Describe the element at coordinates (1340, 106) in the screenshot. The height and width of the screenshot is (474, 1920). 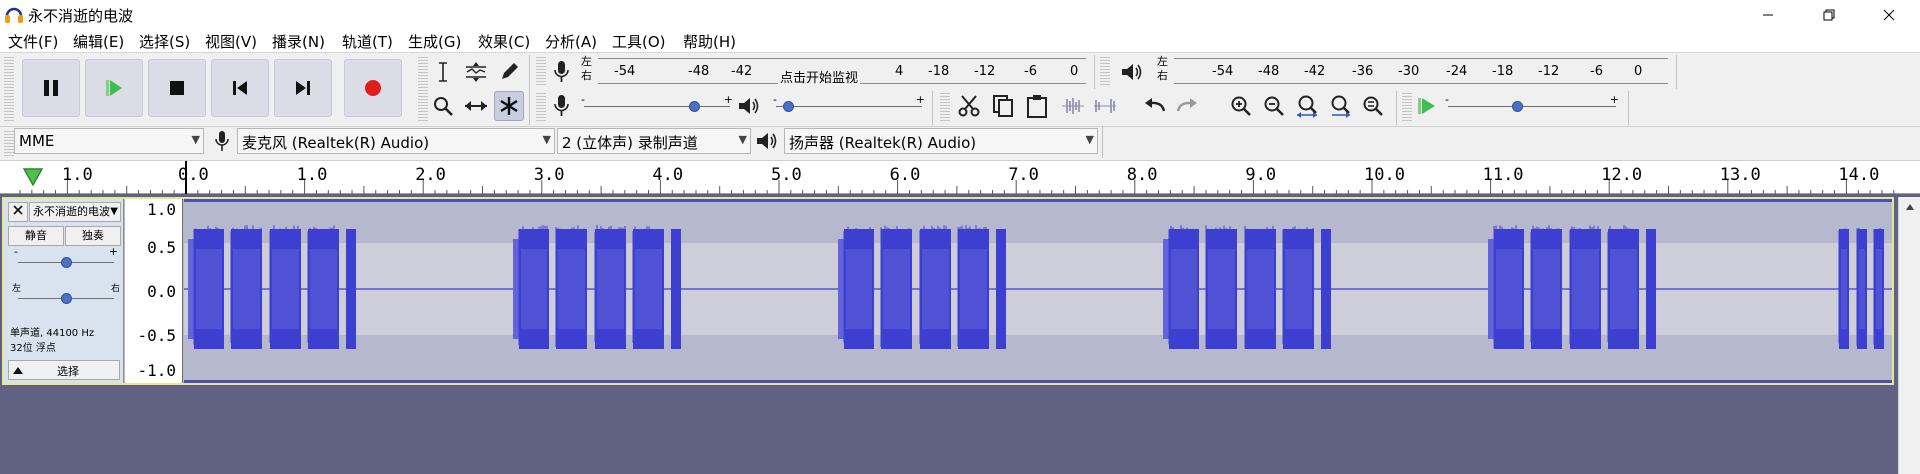
I see `fit-project-button` at that location.